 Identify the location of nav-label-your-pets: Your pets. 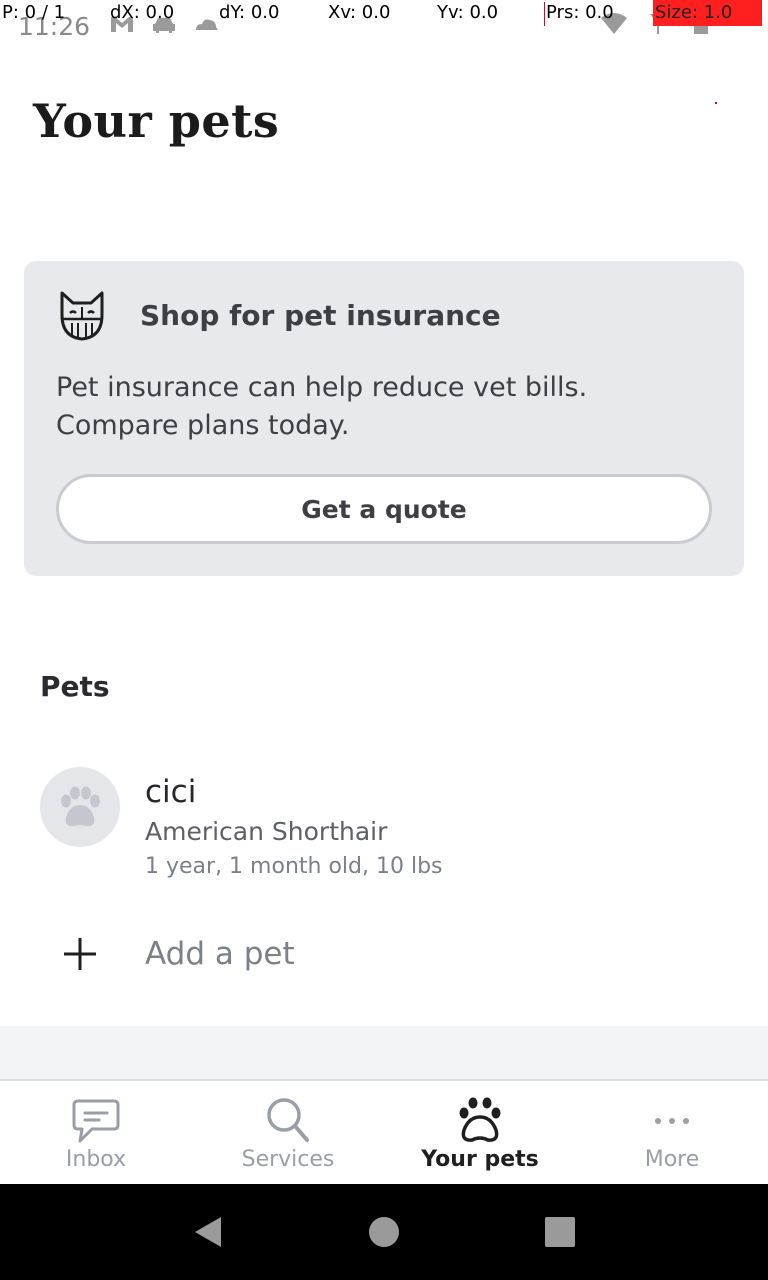
(480, 1159).